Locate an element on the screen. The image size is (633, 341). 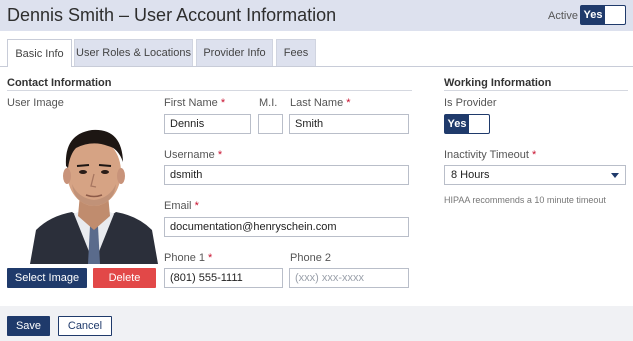
active-toggle: Yes is located at coordinates (603, 15).